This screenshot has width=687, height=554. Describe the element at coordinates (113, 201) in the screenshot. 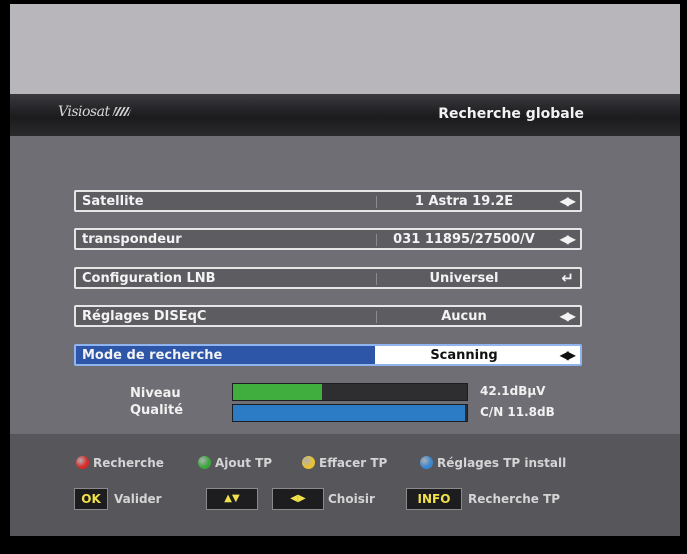

I see `row-label: Satellite` at that location.